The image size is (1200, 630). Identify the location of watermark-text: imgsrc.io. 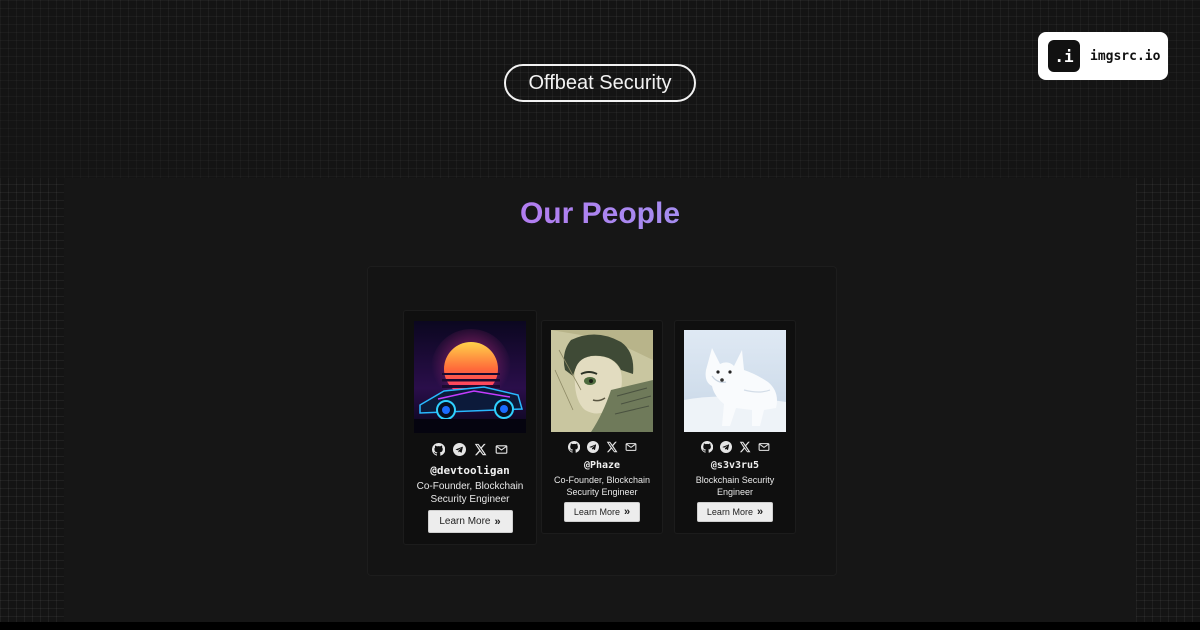
(1125, 56).